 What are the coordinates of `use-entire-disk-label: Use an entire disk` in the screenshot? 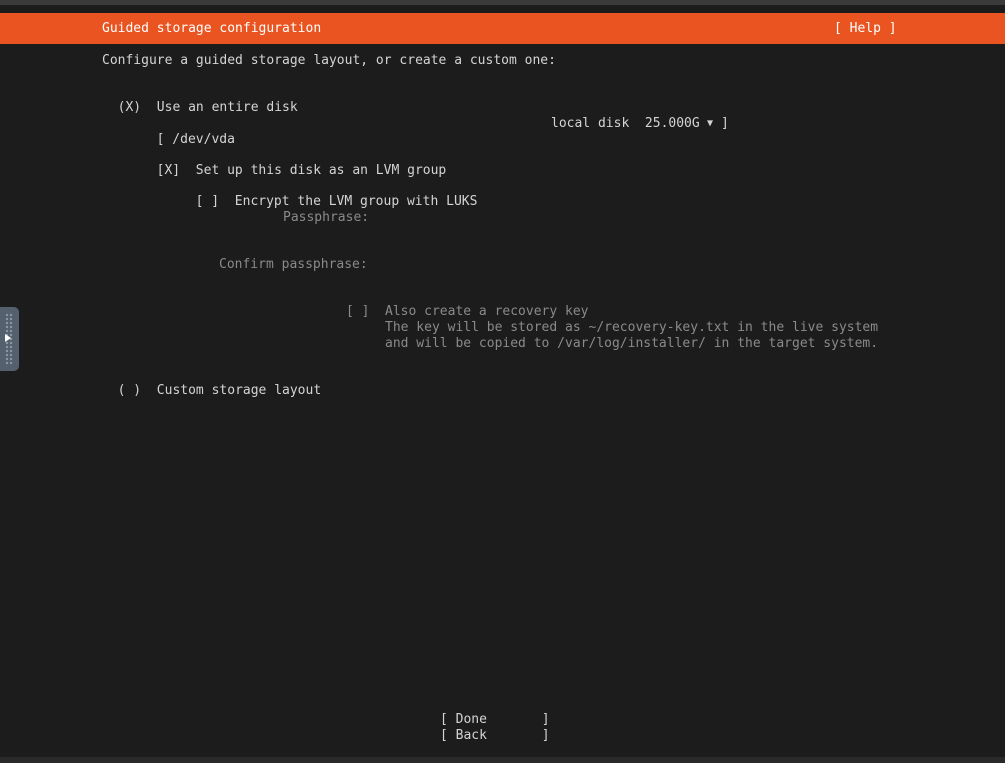 It's located at (227, 107).